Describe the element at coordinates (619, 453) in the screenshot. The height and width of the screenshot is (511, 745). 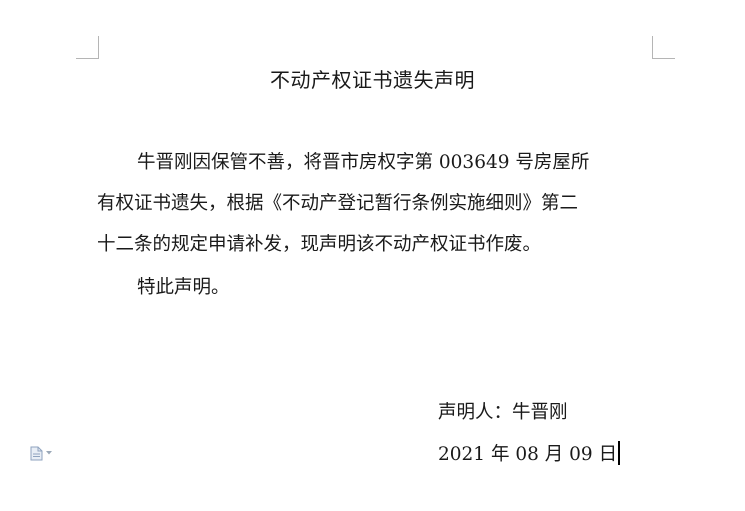
I see `text-cursor` at that location.